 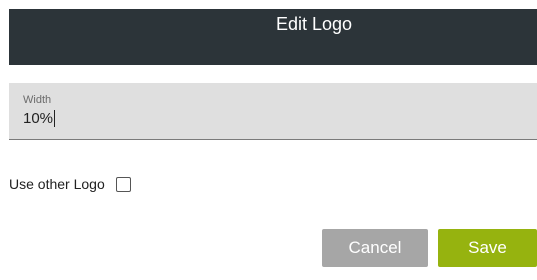 I want to click on use-other-logo-checkbox, so click(x=123, y=184).